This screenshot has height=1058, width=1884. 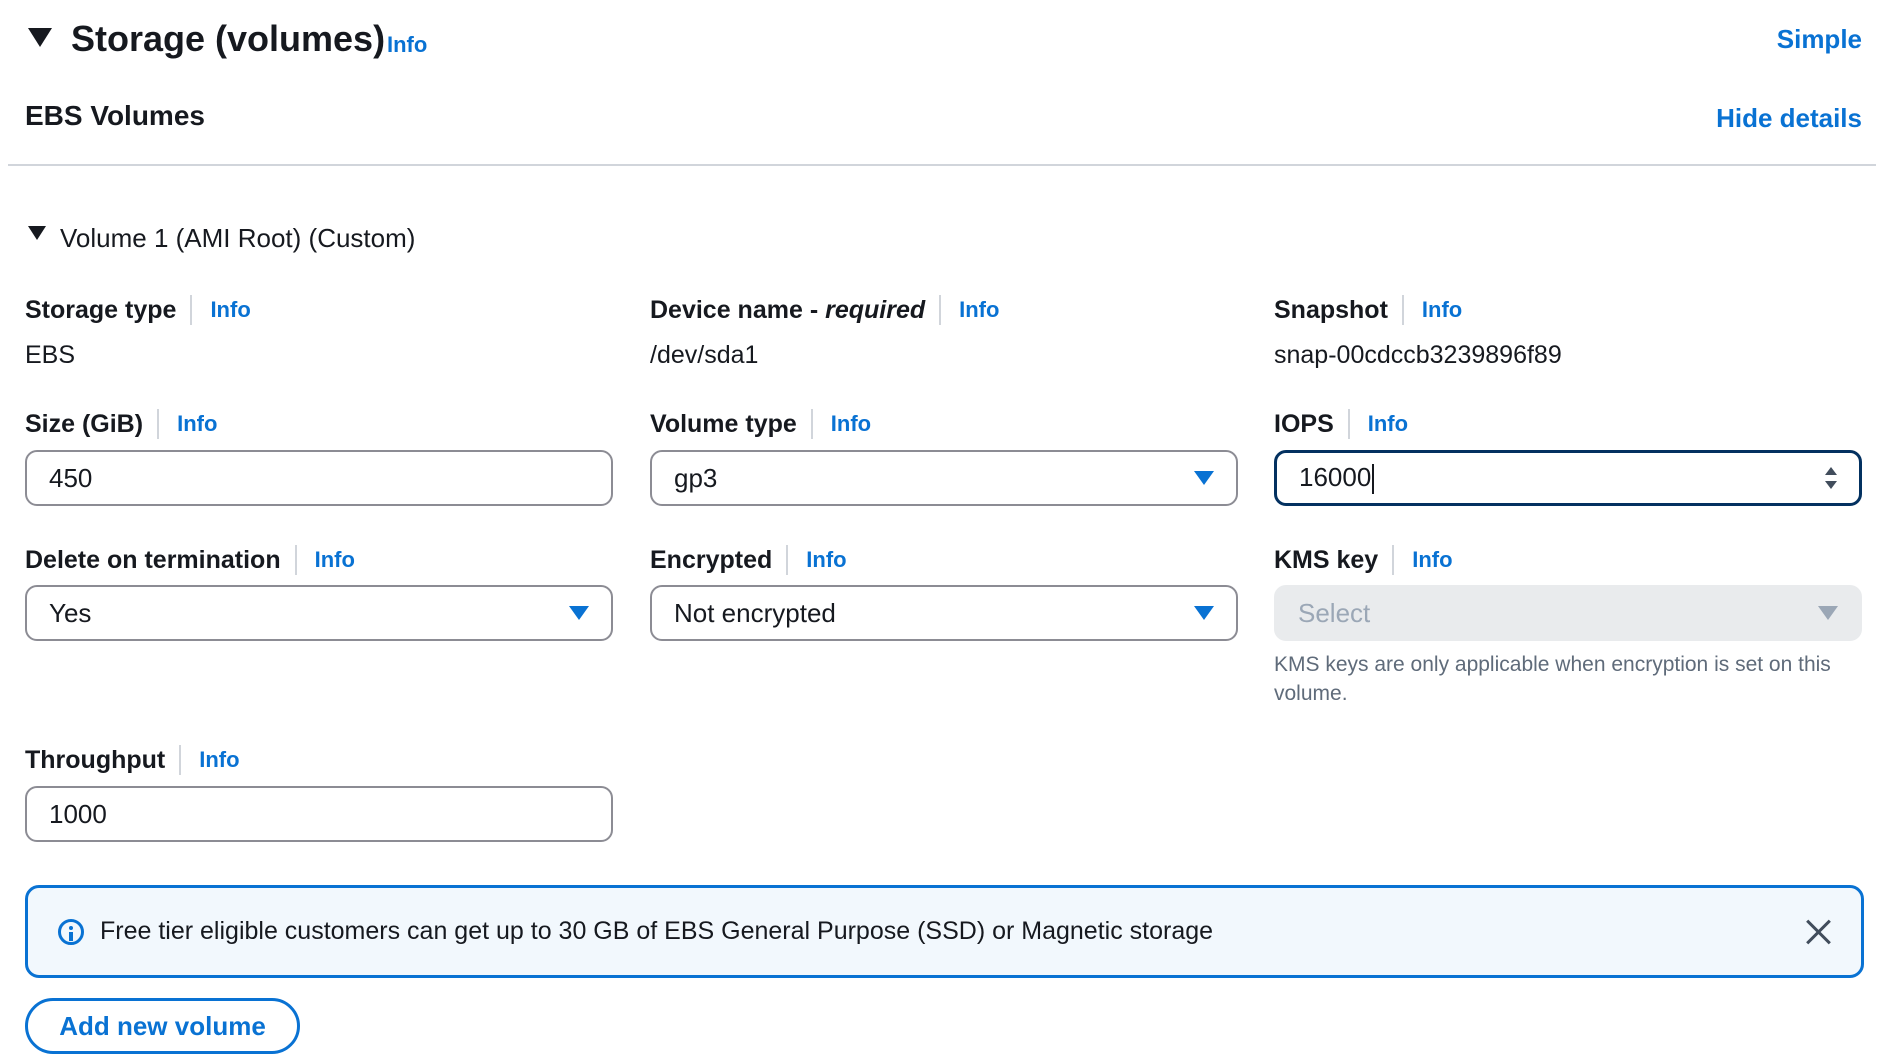 I want to click on storage-type-field-label: Storage type Info, so click(x=138, y=310).